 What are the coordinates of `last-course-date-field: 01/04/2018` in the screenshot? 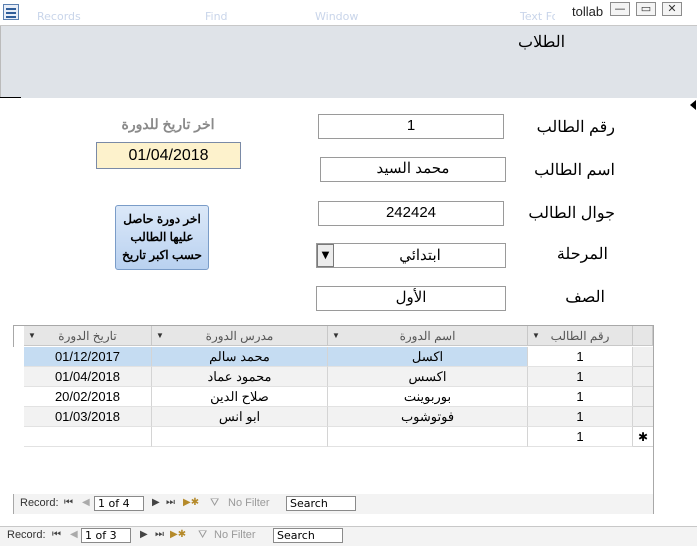 It's located at (168, 155).